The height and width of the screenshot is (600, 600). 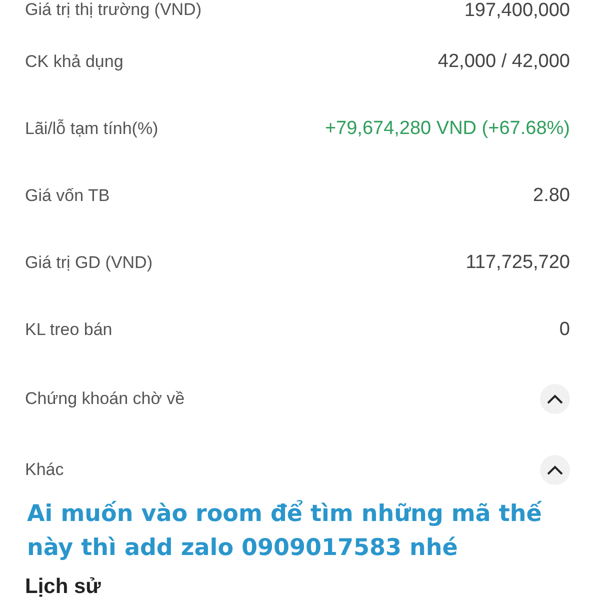 I want to click on detail-value: 0, so click(x=564, y=329).